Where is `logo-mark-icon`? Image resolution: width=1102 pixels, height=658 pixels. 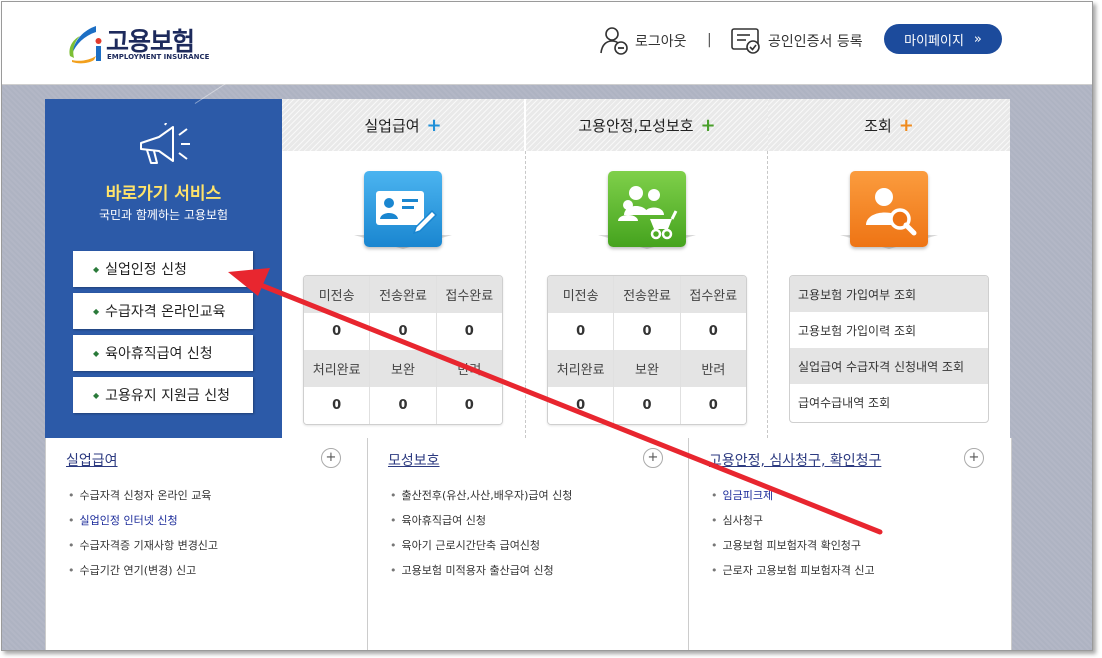 logo-mark-icon is located at coordinates (85, 45).